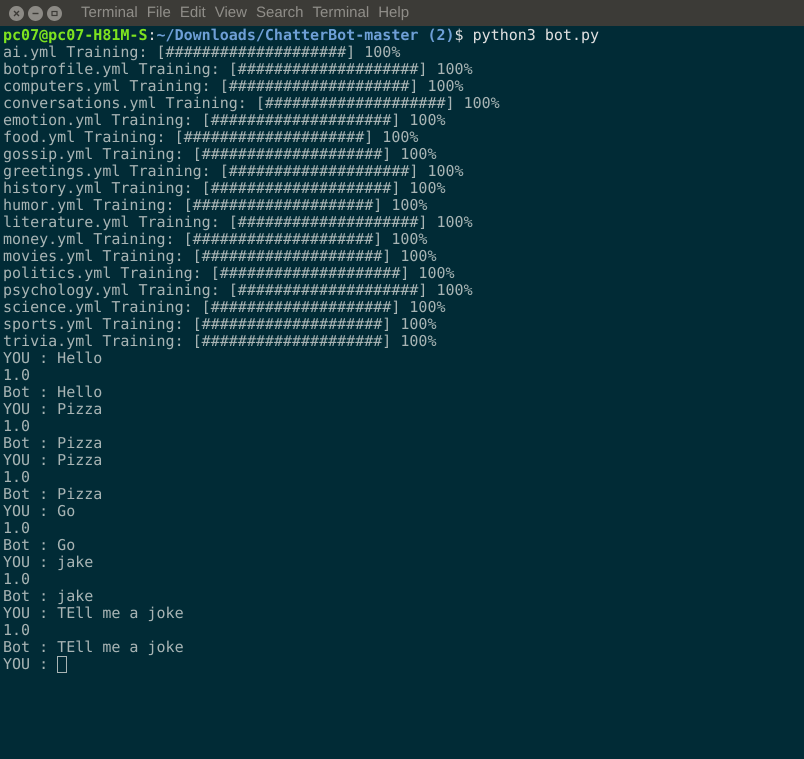  Describe the element at coordinates (238, 69) in the screenshot. I see `output-line: botprofile.yml Training: [####################] 100%` at that location.